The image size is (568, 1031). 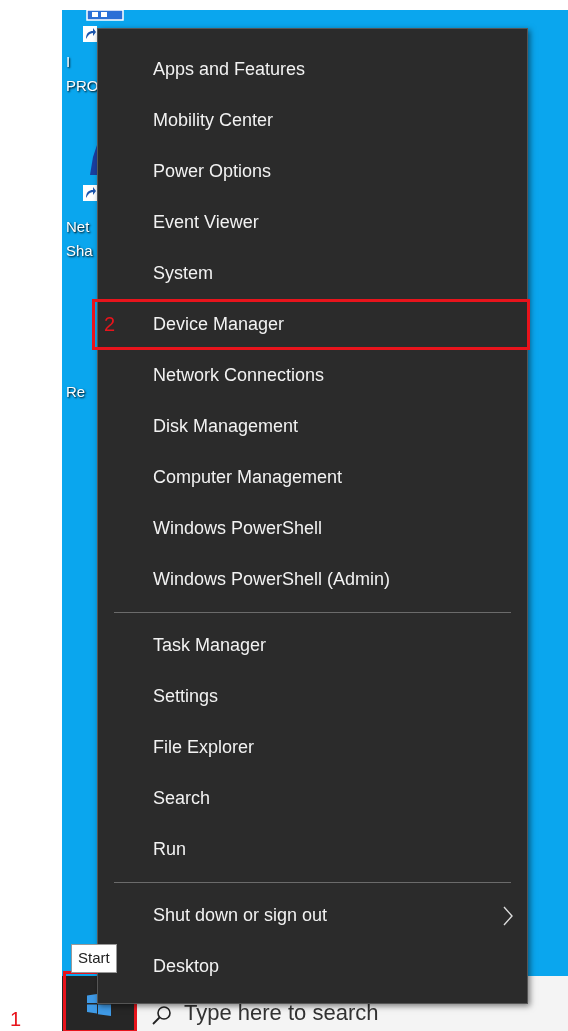 What do you see at coordinates (94, 958) in the screenshot?
I see `start-tooltip: Start` at bounding box center [94, 958].